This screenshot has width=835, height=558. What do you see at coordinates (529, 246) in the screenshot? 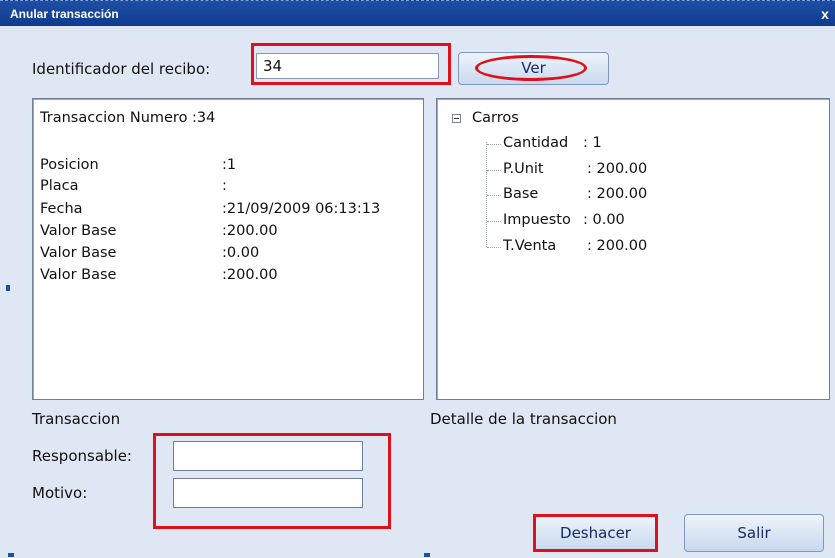
I see `tree-node-label: T.Venta` at bounding box center [529, 246].